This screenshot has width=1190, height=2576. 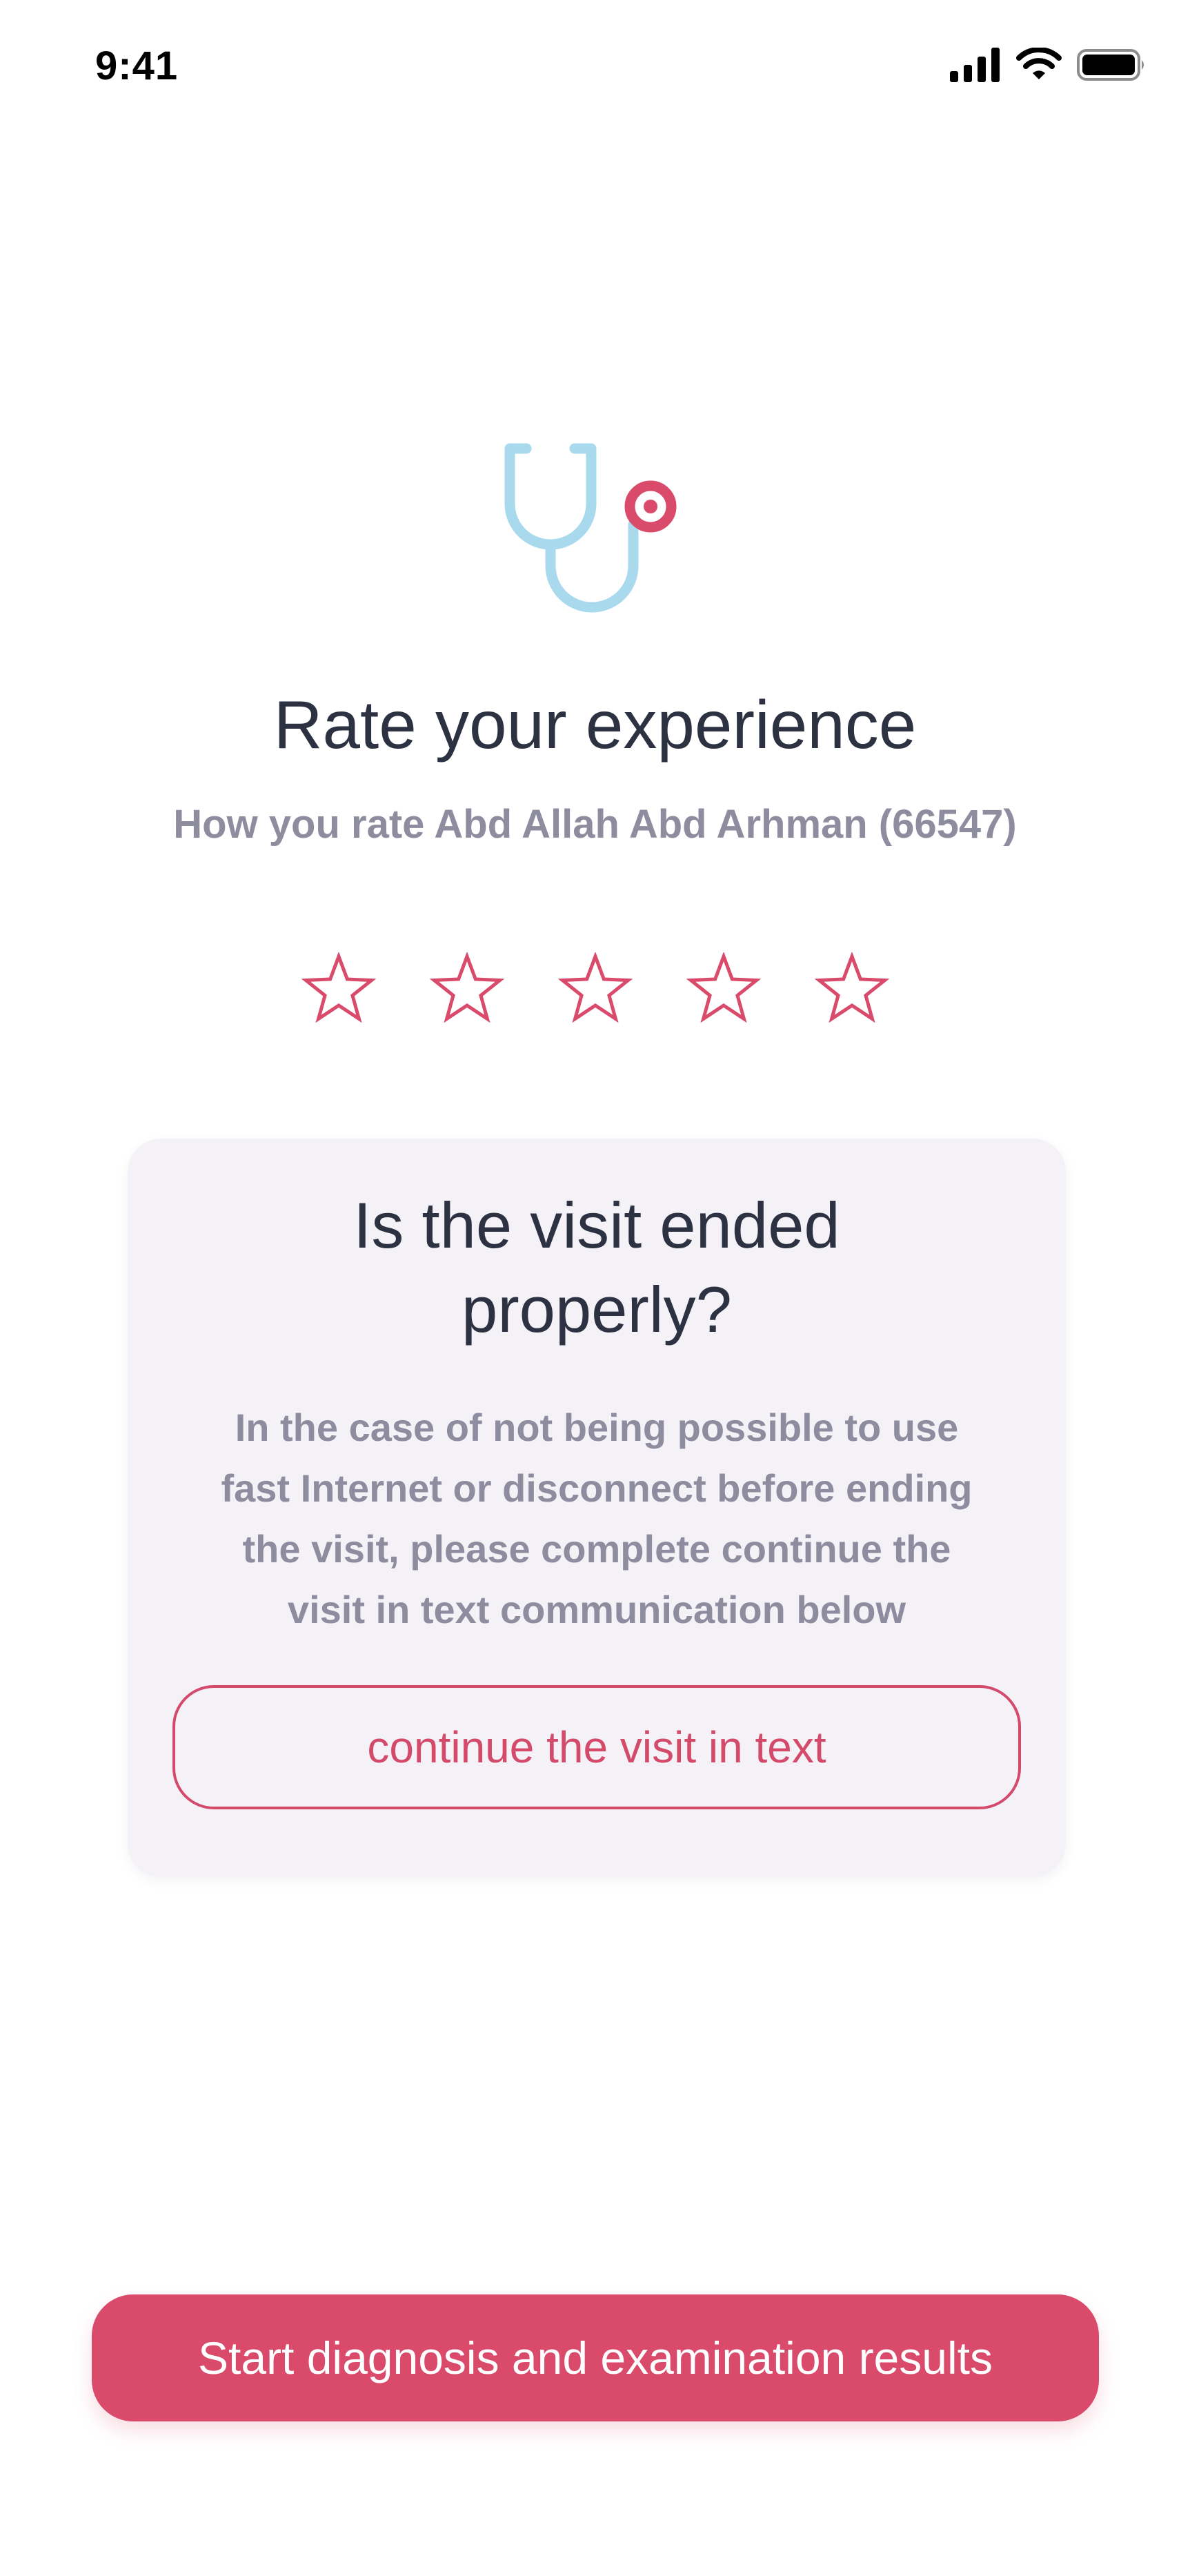 I want to click on star-rating, so click(x=595, y=990).